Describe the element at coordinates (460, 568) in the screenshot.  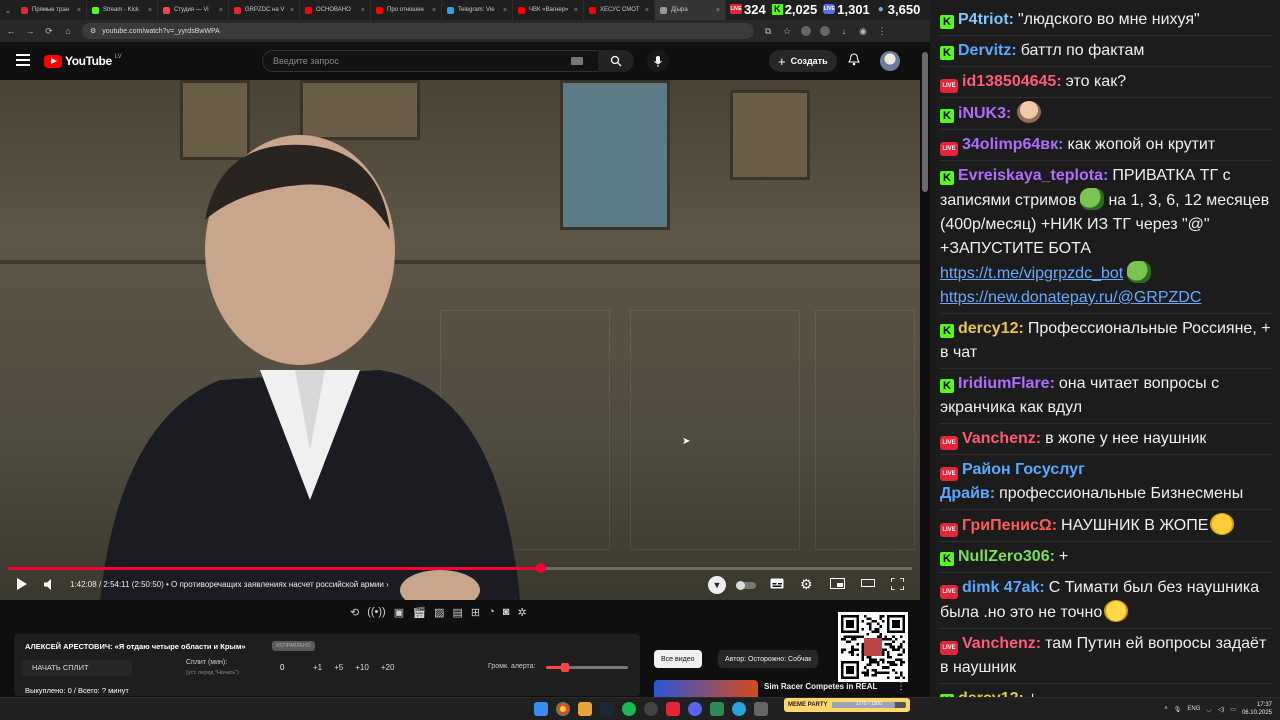
I see `video-progress-bar` at that location.